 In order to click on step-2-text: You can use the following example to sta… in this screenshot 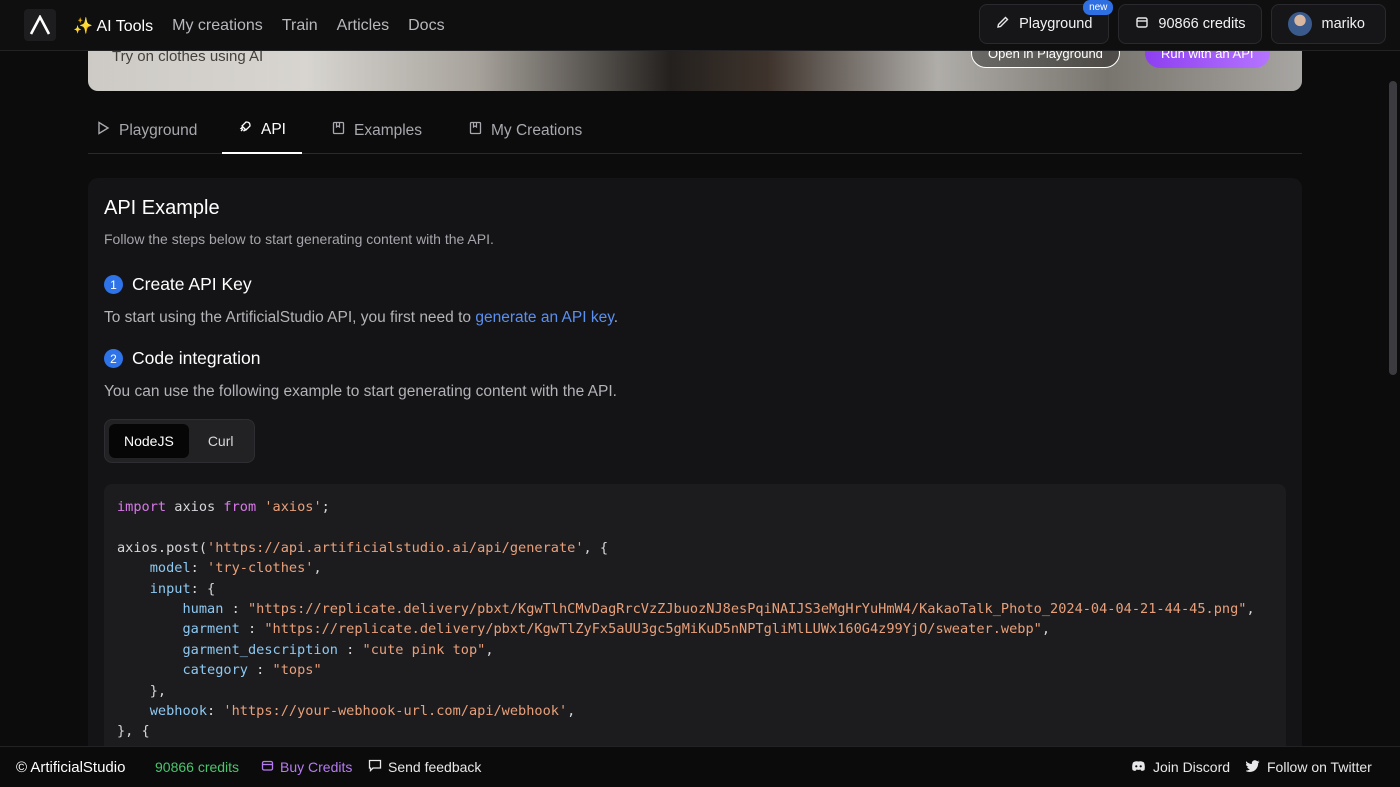, I will do `click(360, 391)`.